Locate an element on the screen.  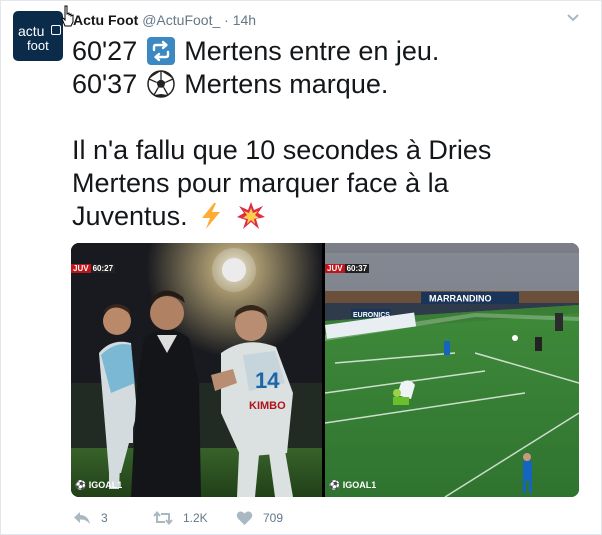
avatar-logo-bottom: foot is located at coordinates (38, 45).